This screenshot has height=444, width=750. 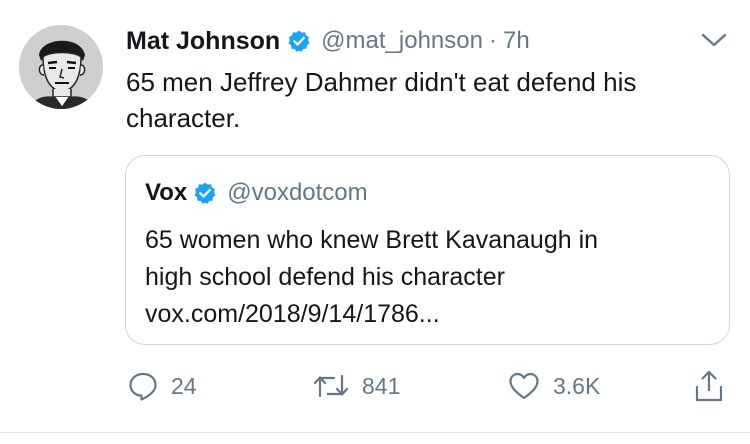 I want to click on quoted-text-line: 65 women who knew Brett Kavanaugh in, so click(x=372, y=240).